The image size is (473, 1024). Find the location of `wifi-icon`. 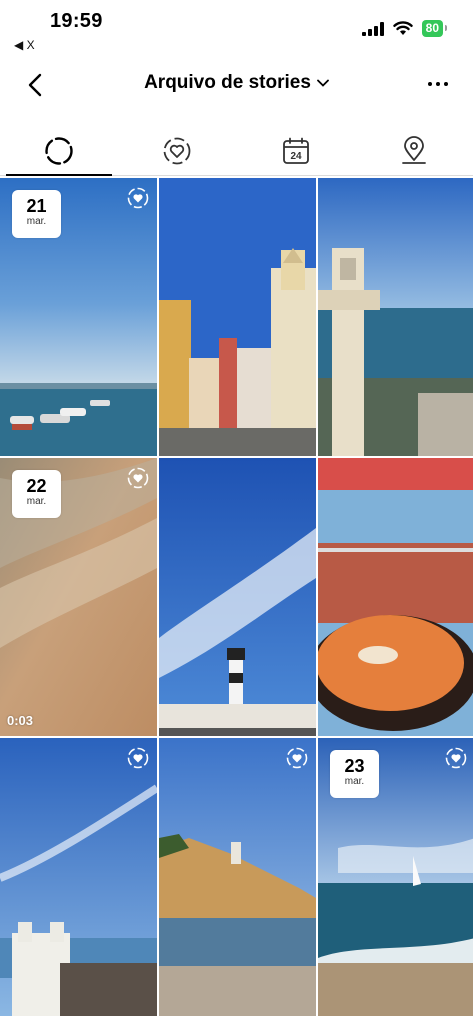

wifi-icon is located at coordinates (402, 28).